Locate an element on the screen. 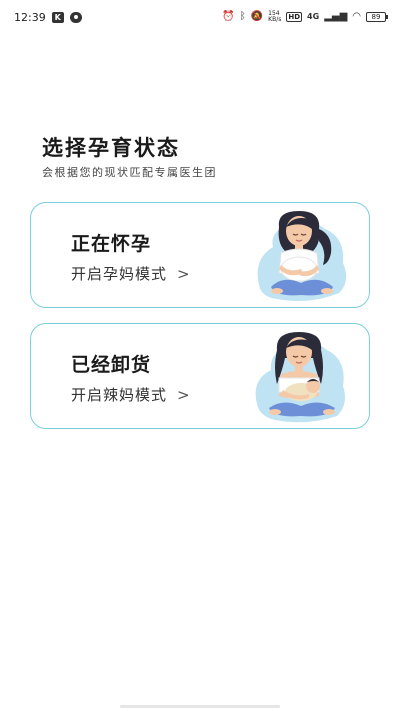 This screenshot has width=400, height=711. status-time: 12:39 is located at coordinates (30, 17).